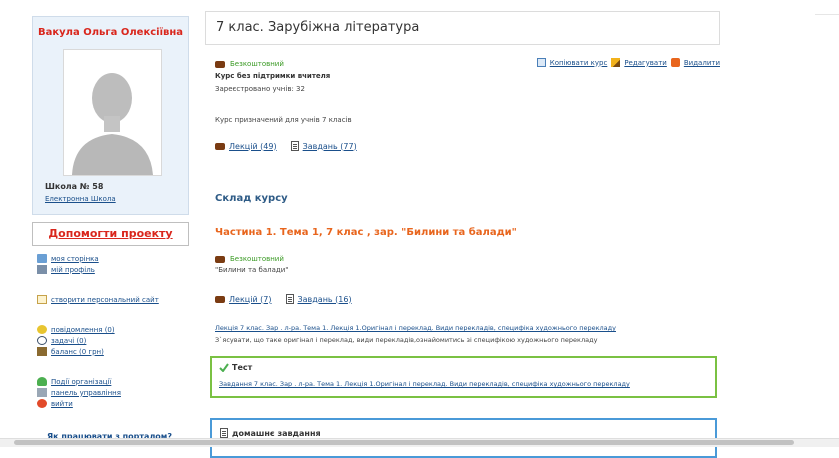  Describe the element at coordinates (70, 351) in the screenshot. I see `sidebar-item-balance: баланс (0 грн)` at that location.